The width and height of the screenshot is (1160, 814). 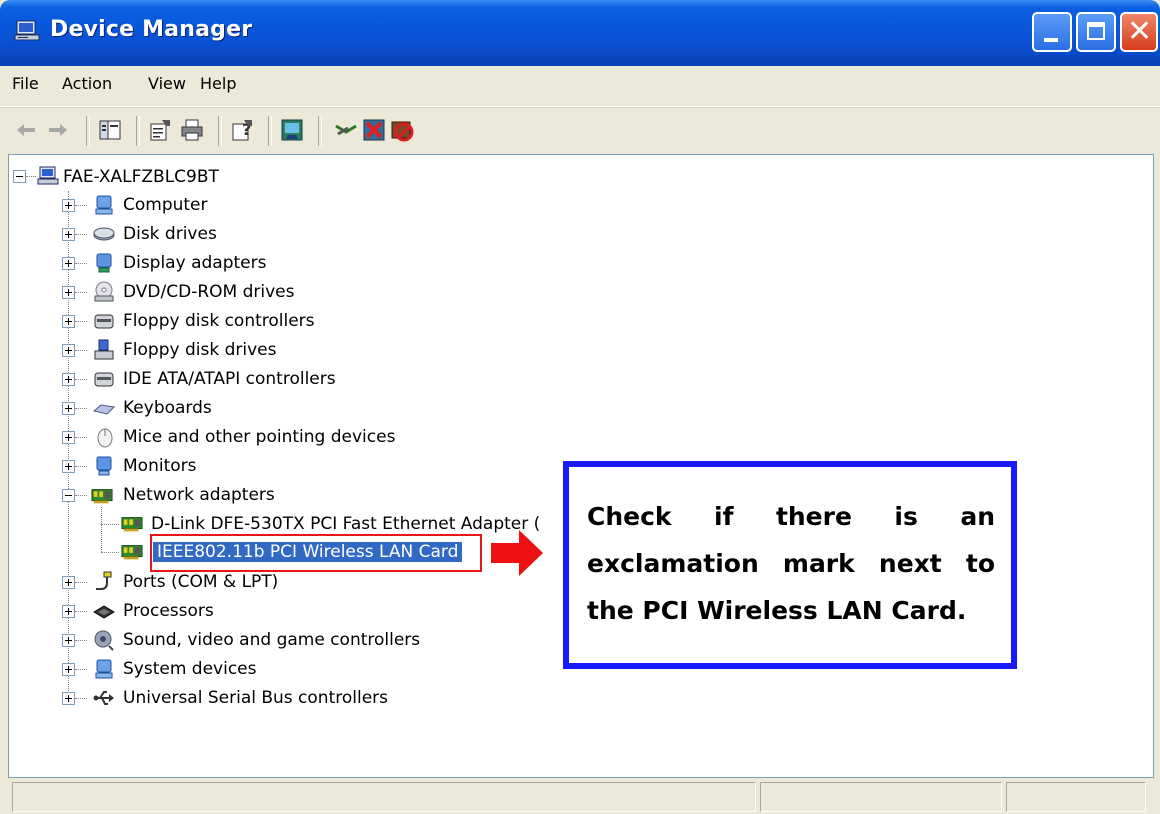 I want to click on menu-file: File, so click(x=25, y=83).